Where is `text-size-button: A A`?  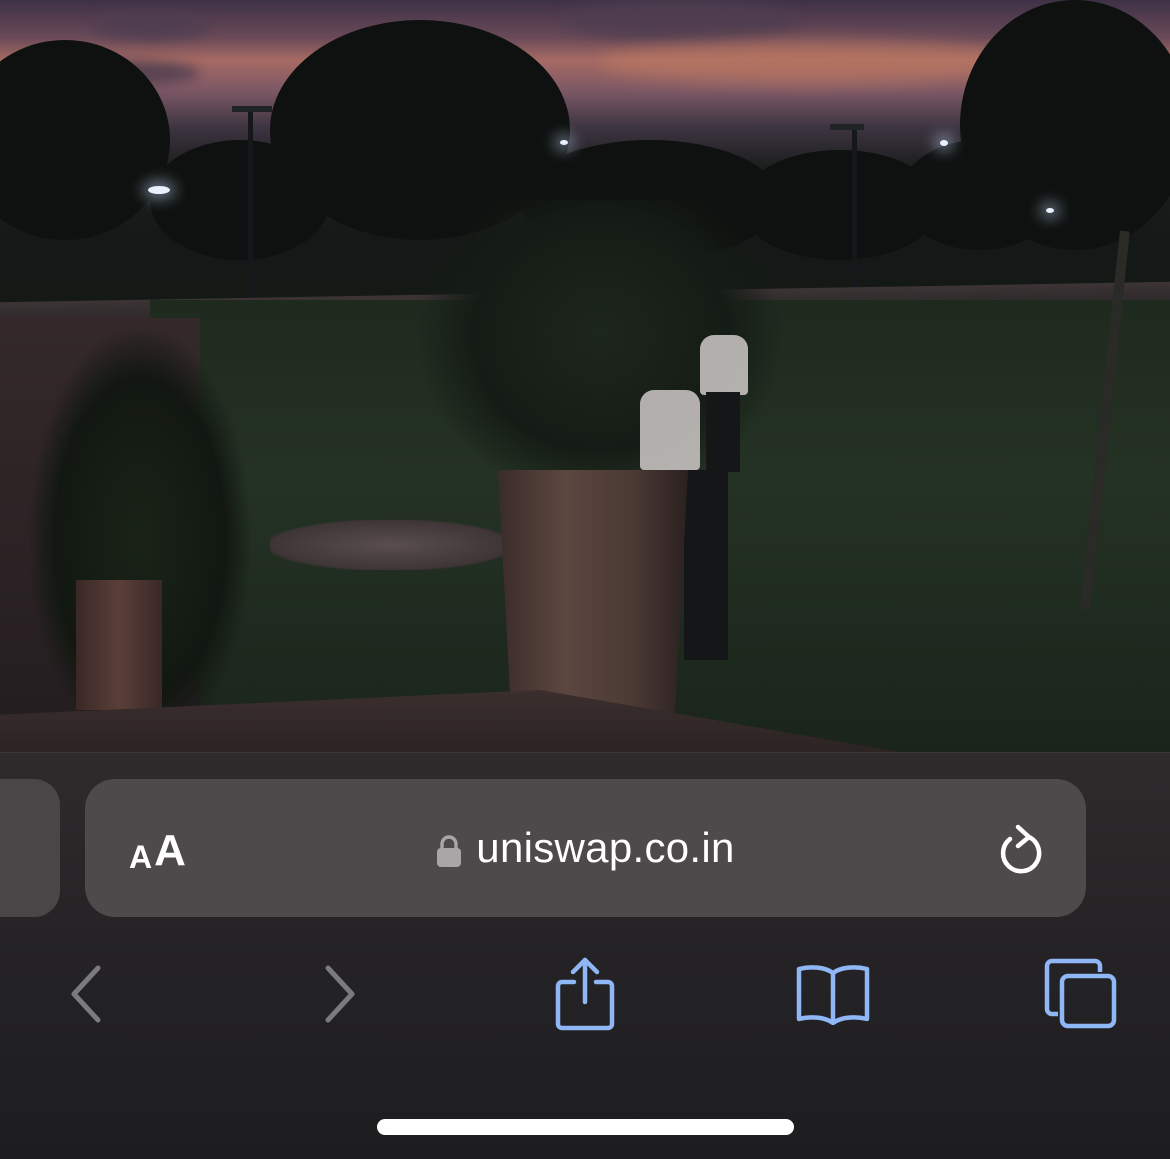 text-size-button: A A is located at coordinates (157, 849).